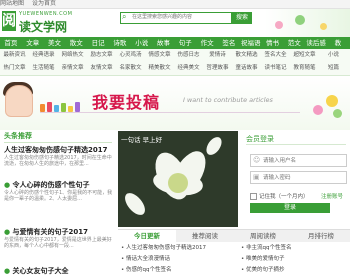 The width and height of the screenshot is (350, 280). Describe the element at coordinates (142, 43) in the screenshot. I see `nav-item: 小说` at that location.